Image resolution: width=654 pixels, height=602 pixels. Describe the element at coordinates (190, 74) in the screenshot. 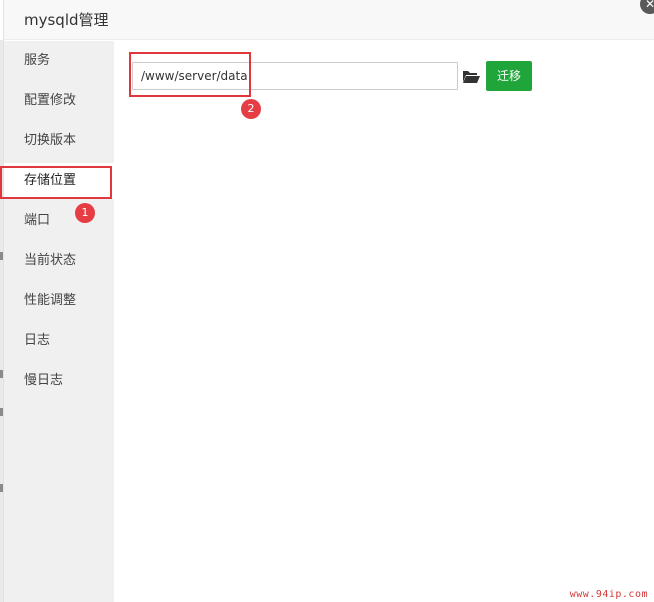

I see `annotation-box-path-input` at that location.